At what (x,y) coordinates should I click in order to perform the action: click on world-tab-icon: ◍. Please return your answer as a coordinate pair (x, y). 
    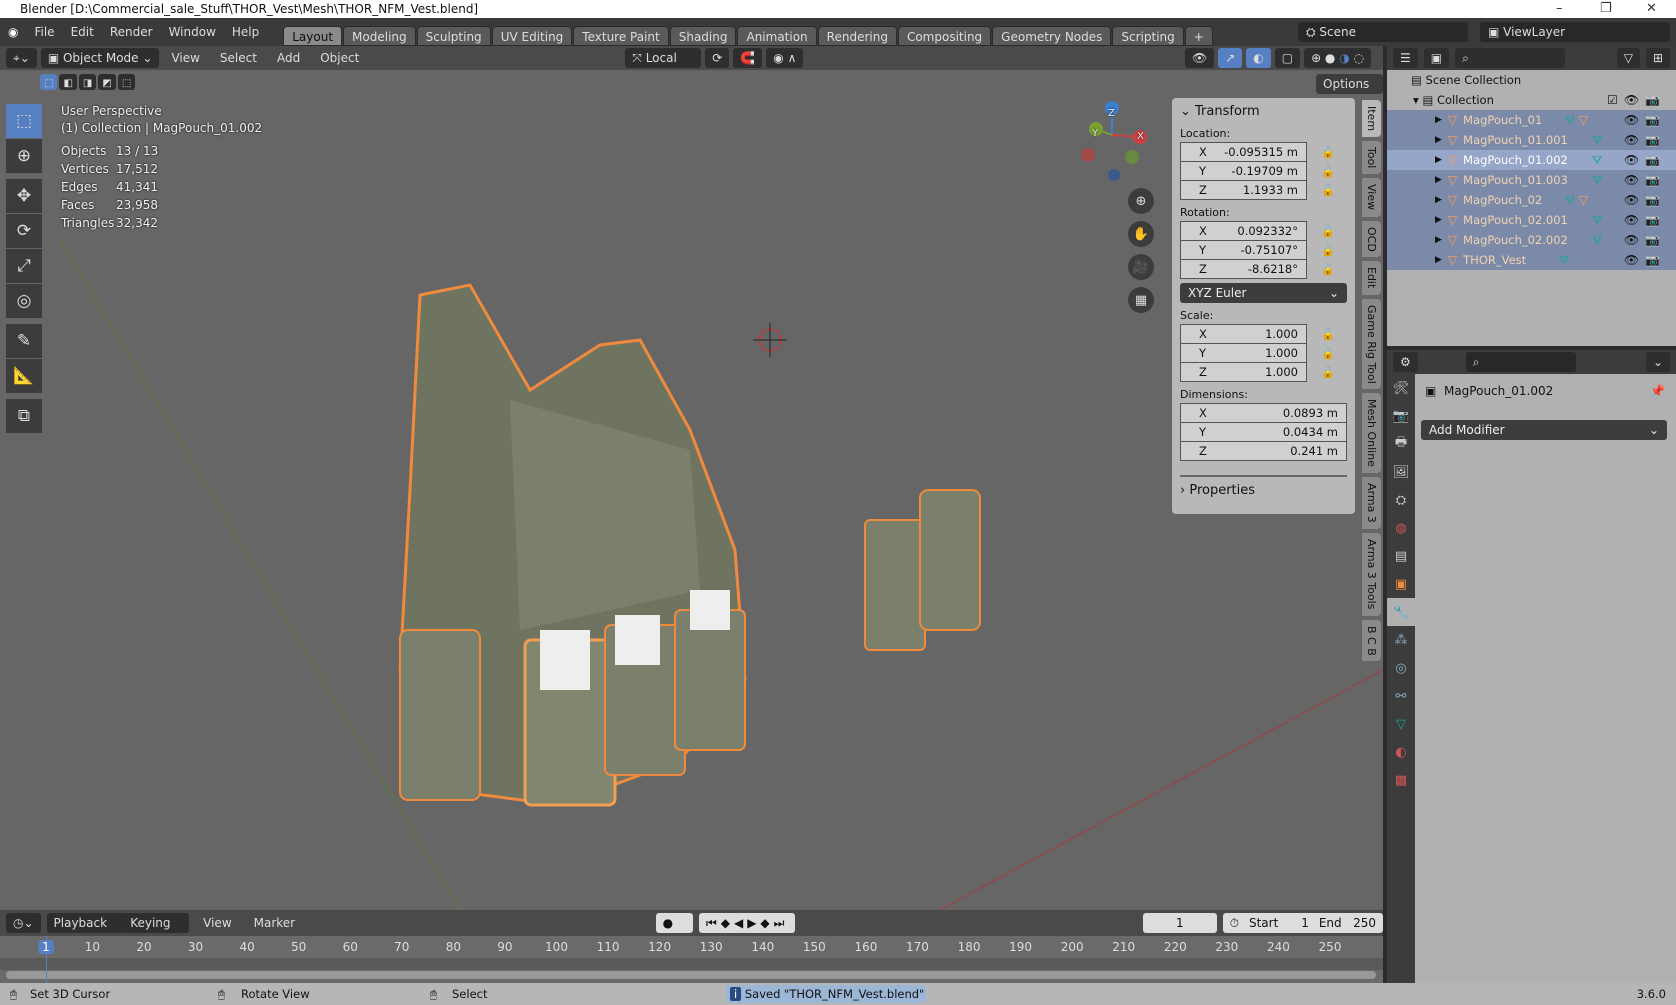
    Looking at the image, I should click on (1401, 528).